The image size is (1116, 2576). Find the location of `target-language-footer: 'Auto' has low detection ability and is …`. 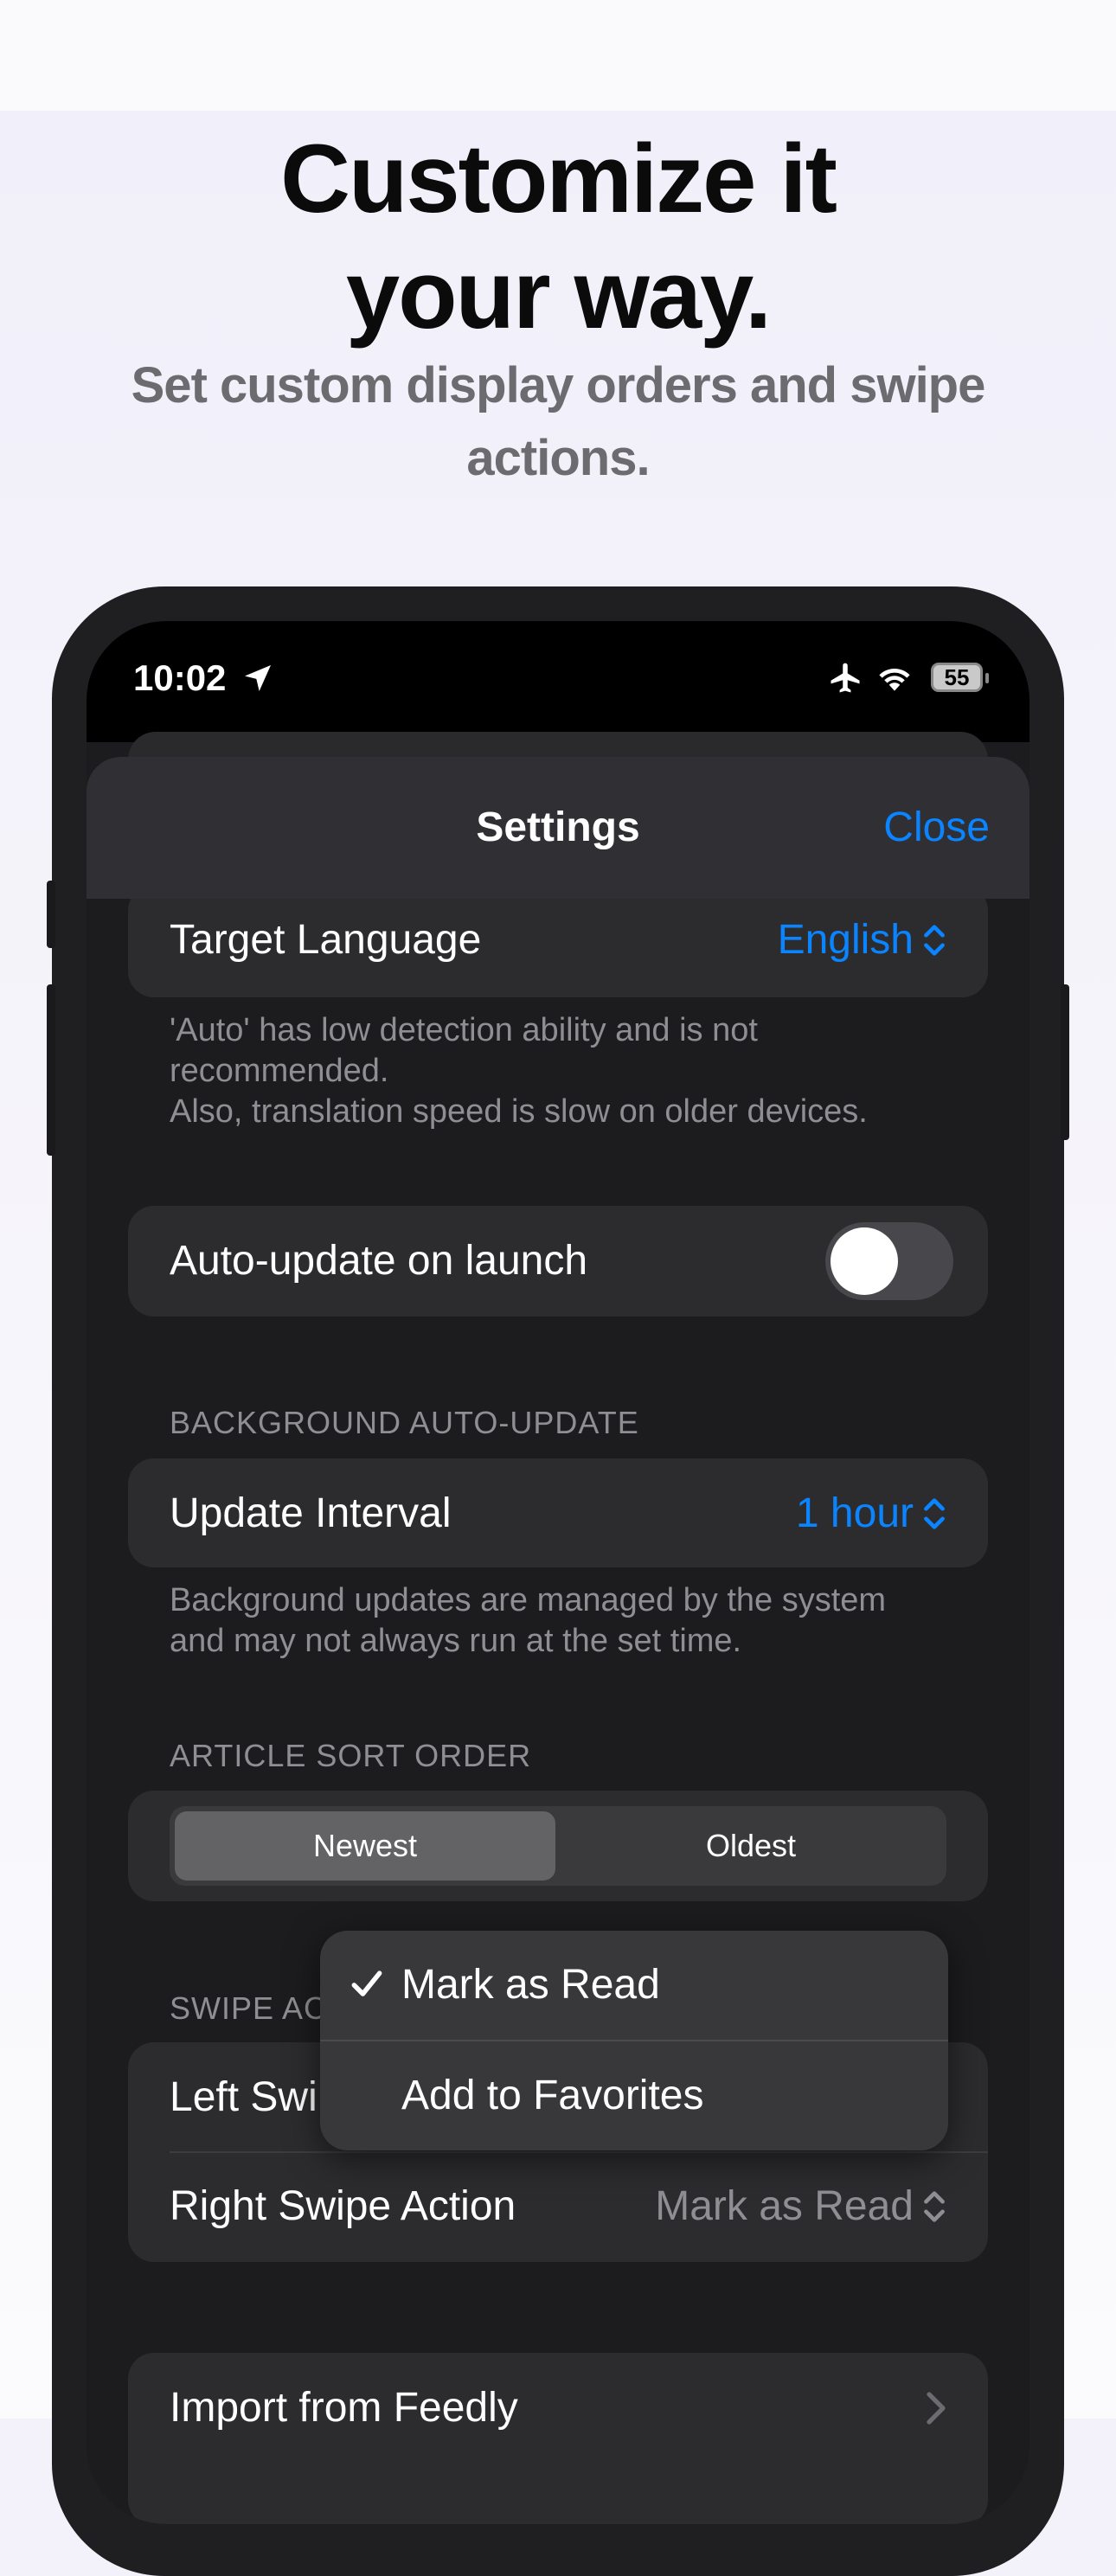

target-language-footer: 'Auto' has low detection ability and is … is located at coordinates (559, 1071).